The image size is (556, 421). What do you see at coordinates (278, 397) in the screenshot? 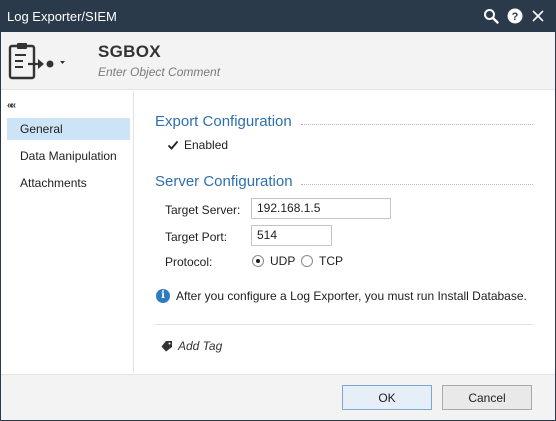
I see `dialog-footer: OK Cancel` at bounding box center [278, 397].